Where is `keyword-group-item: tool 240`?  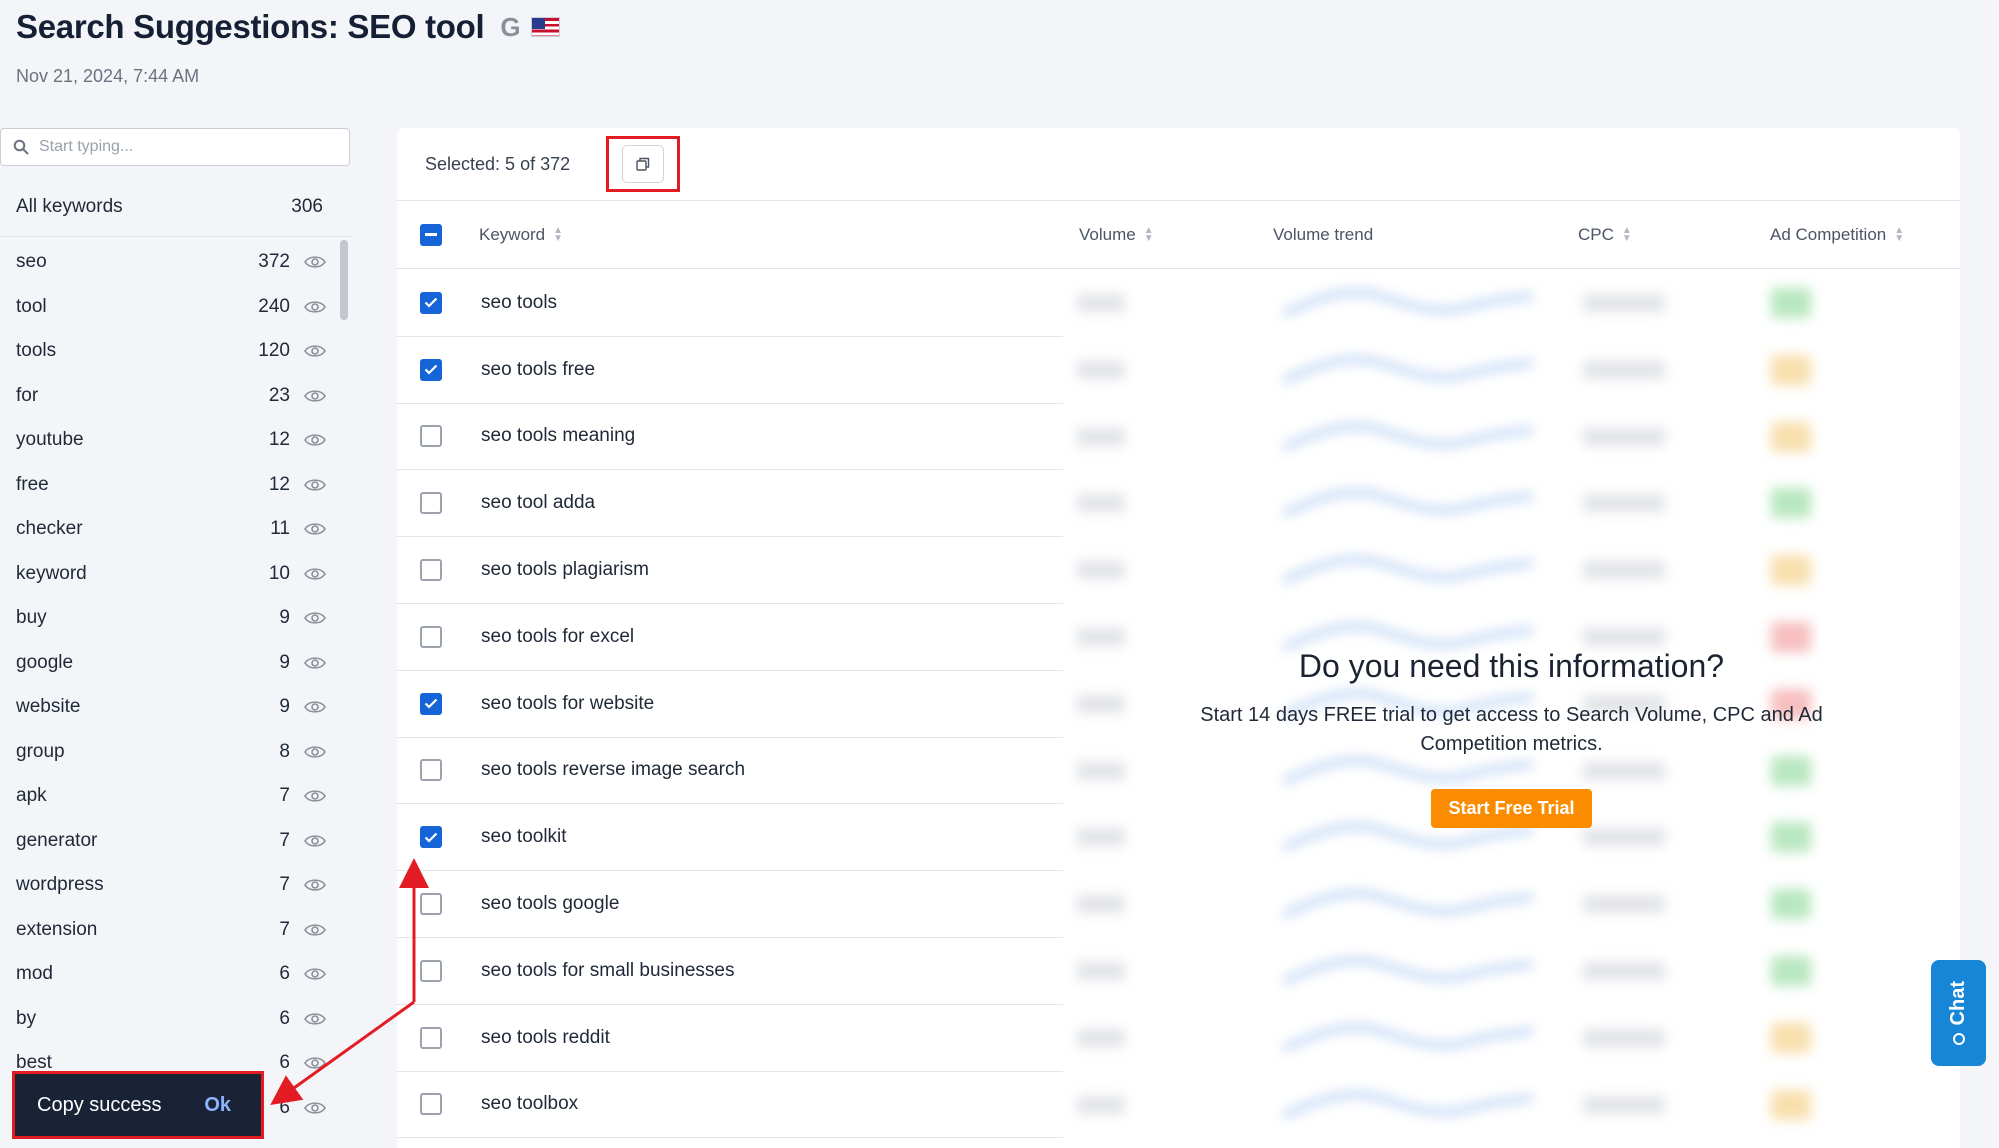 keyword-group-item: tool 240 is located at coordinates (171, 307).